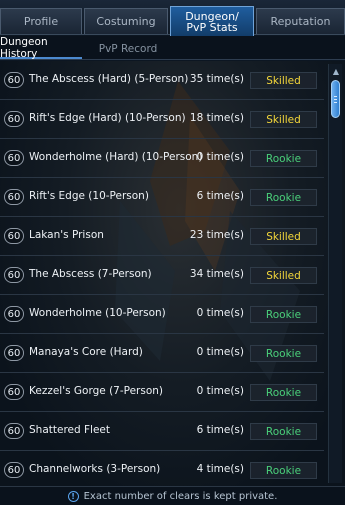 The width and height of the screenshot is (345, 505). I want to click on dungeon-row: 60 Lakan's Prison 23 time(s) Skilled, so click(162, 236).